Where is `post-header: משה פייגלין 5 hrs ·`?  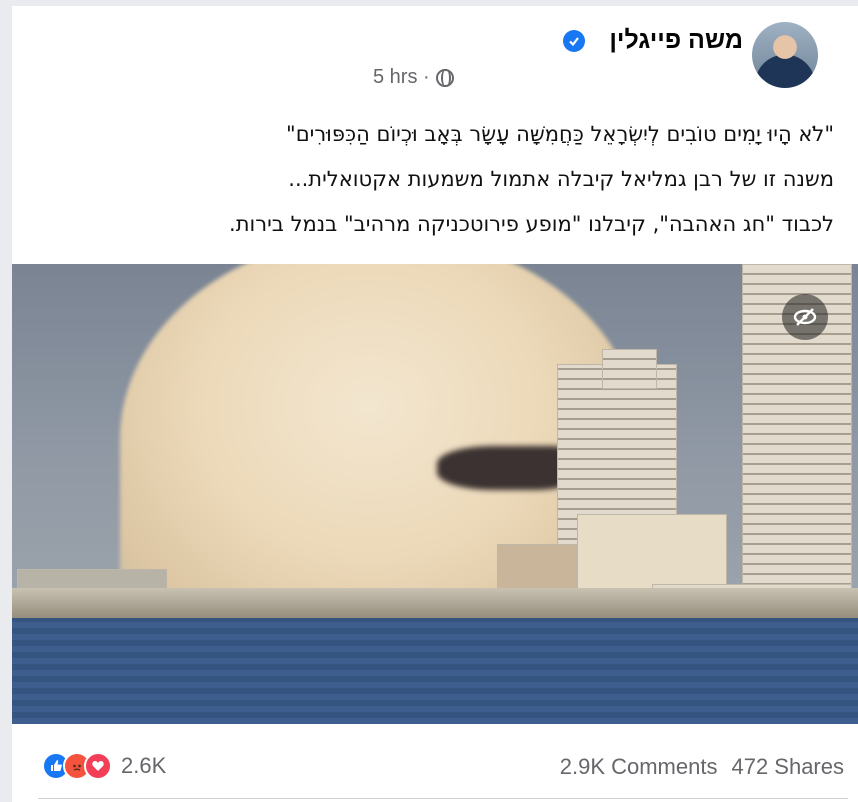
post-header: משה פייגלין 5 hrs · is located at coordinates (435, 54).